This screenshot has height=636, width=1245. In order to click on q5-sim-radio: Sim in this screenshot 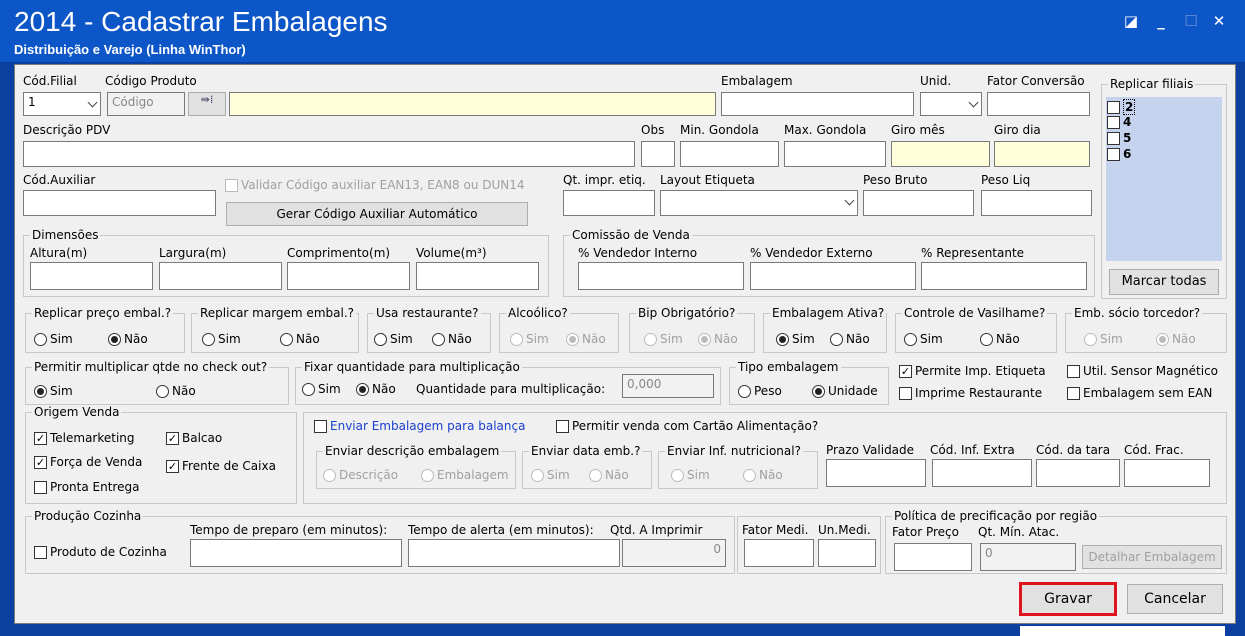, I will do `click(663, 339)`.